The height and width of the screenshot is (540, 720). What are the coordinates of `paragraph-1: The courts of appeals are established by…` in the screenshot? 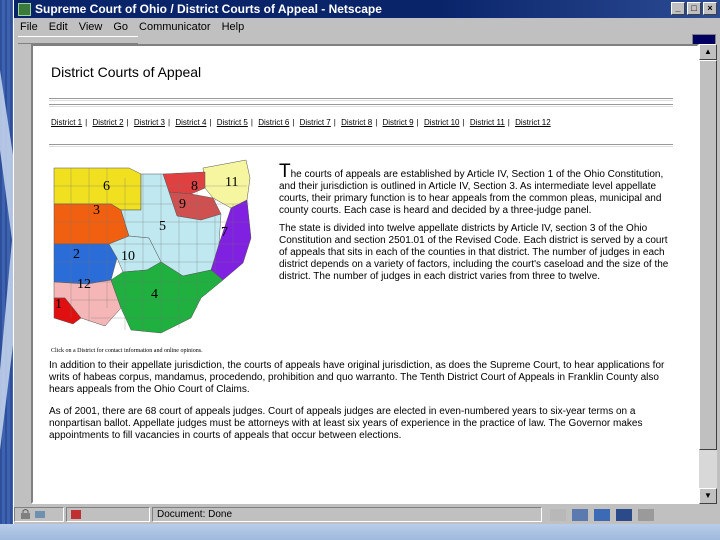 It's located at (476, 189).